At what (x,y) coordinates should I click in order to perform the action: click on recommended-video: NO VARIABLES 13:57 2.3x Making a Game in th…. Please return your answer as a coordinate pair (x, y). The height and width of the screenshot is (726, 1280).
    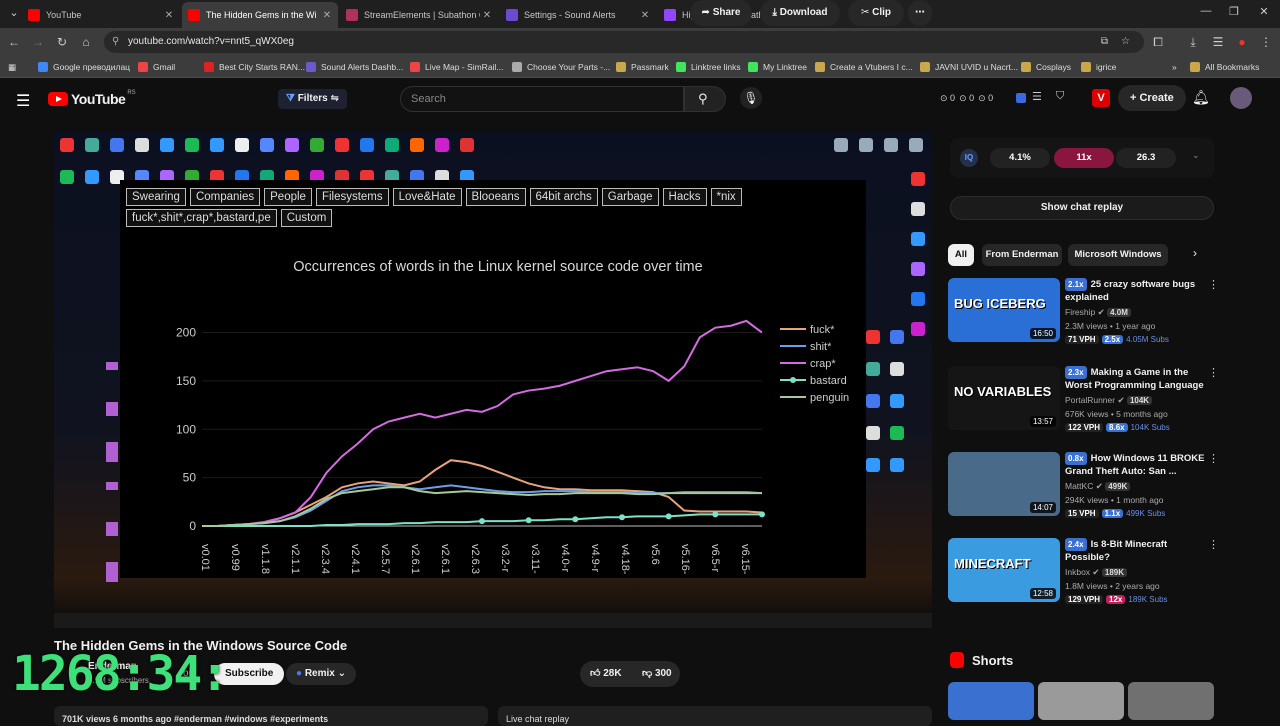
    Looking at the image, I should click on (1084, 402).